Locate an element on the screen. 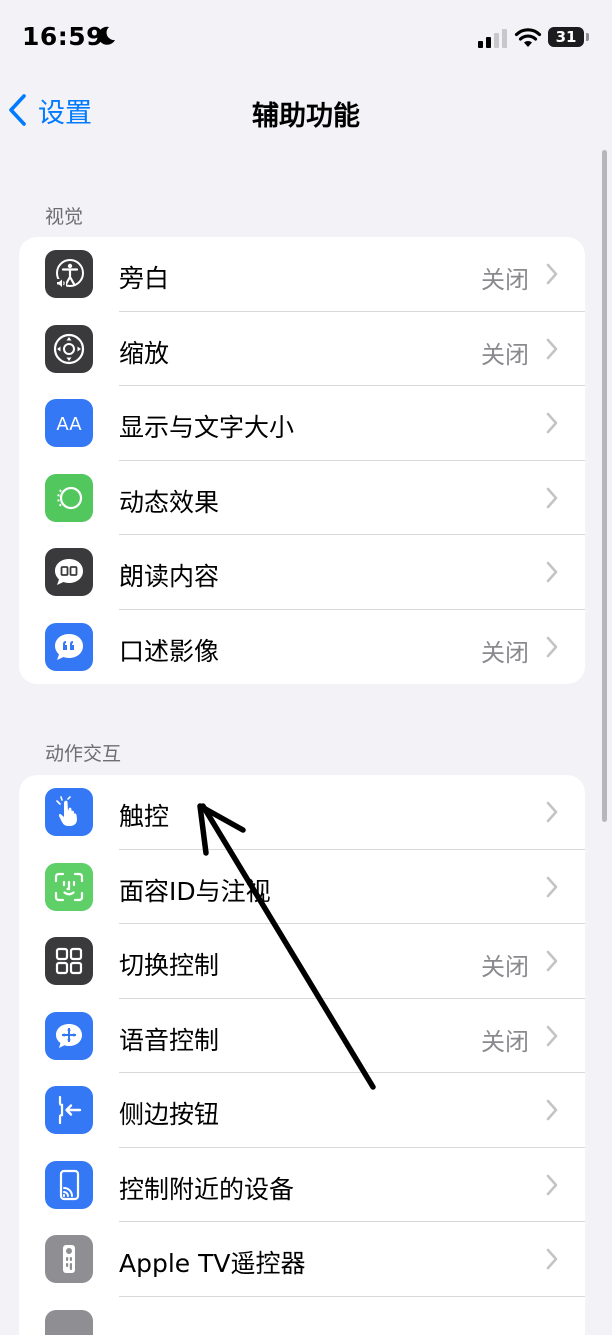 This screenshot has width=612, height=1335. row-face-id-attention: 面容ID与注视 is located at coordinates (302, 887).